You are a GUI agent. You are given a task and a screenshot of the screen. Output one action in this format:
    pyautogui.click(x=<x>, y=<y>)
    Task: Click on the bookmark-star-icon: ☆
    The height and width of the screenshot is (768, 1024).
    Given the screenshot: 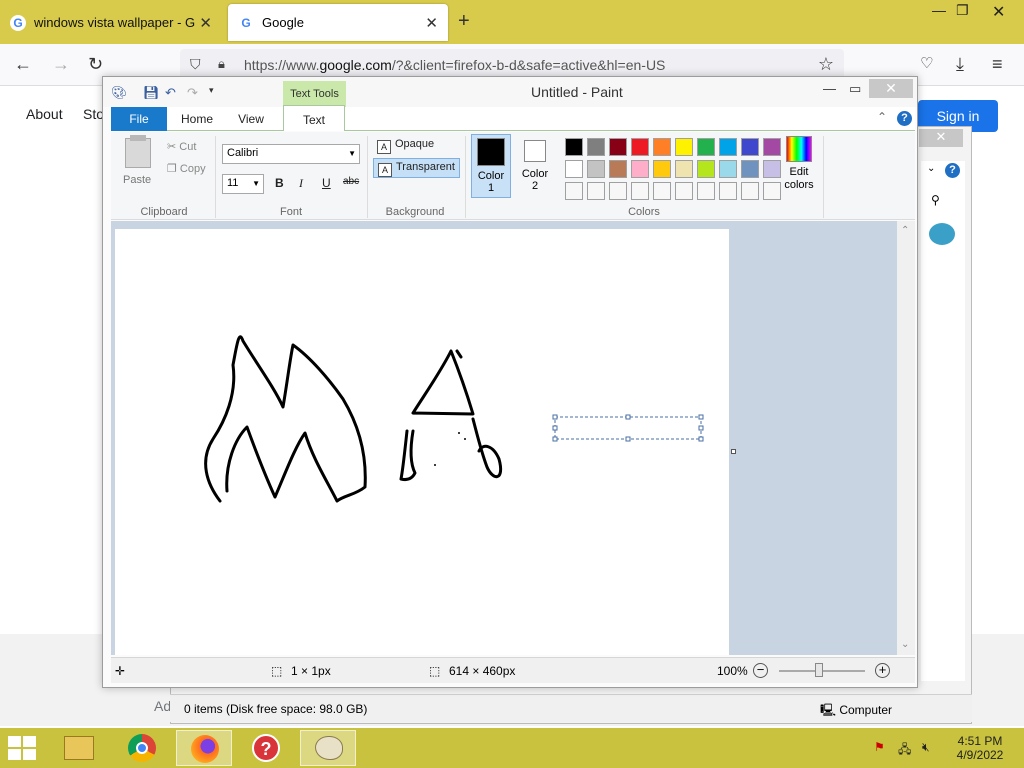 What is the action you would take?
    pyautogui.click(x=826, y=64)
    